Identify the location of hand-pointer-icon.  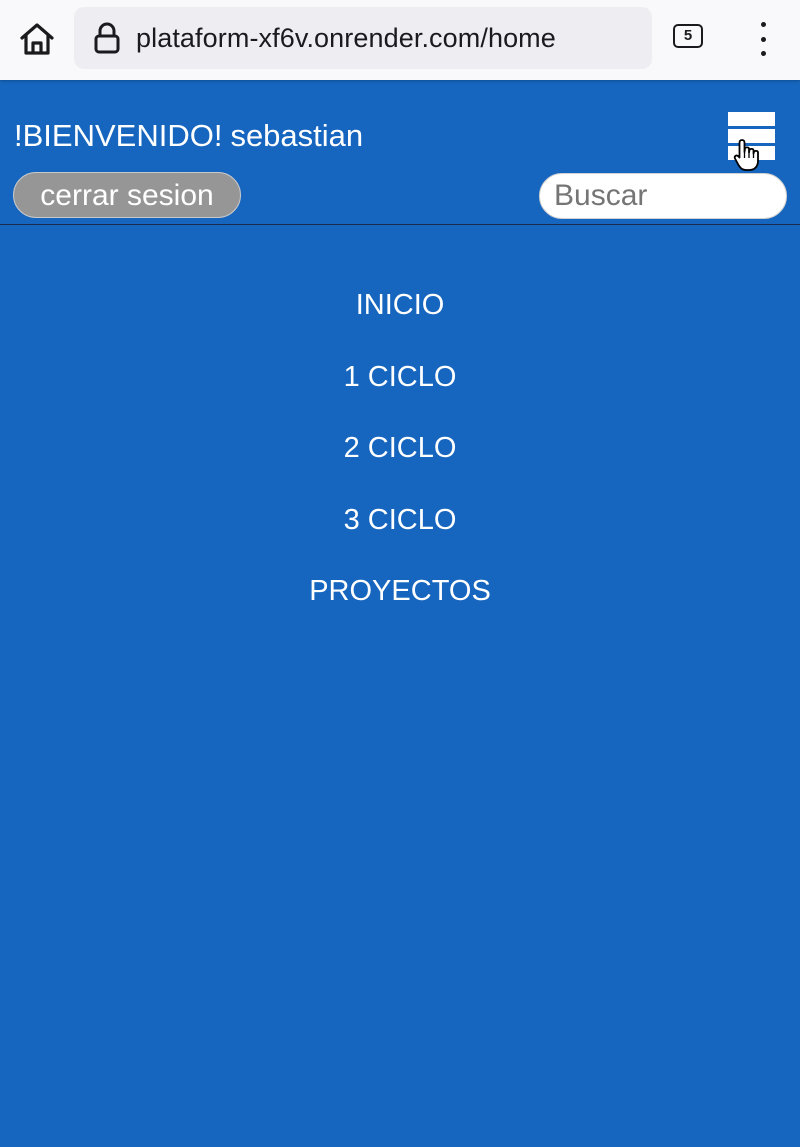
(746, 155).